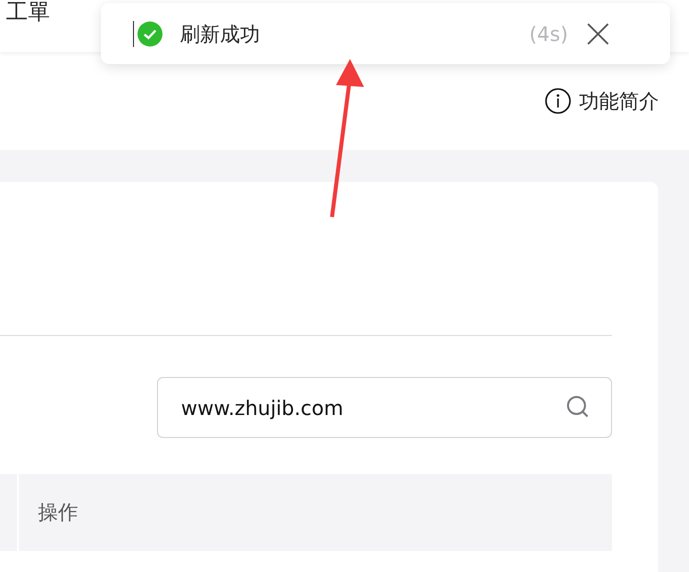 This screenshot has height=572, width=689. Describe the element at coordinates (220, 34) in the screenshot. I see `toast-message: 刷新成功` at that location.